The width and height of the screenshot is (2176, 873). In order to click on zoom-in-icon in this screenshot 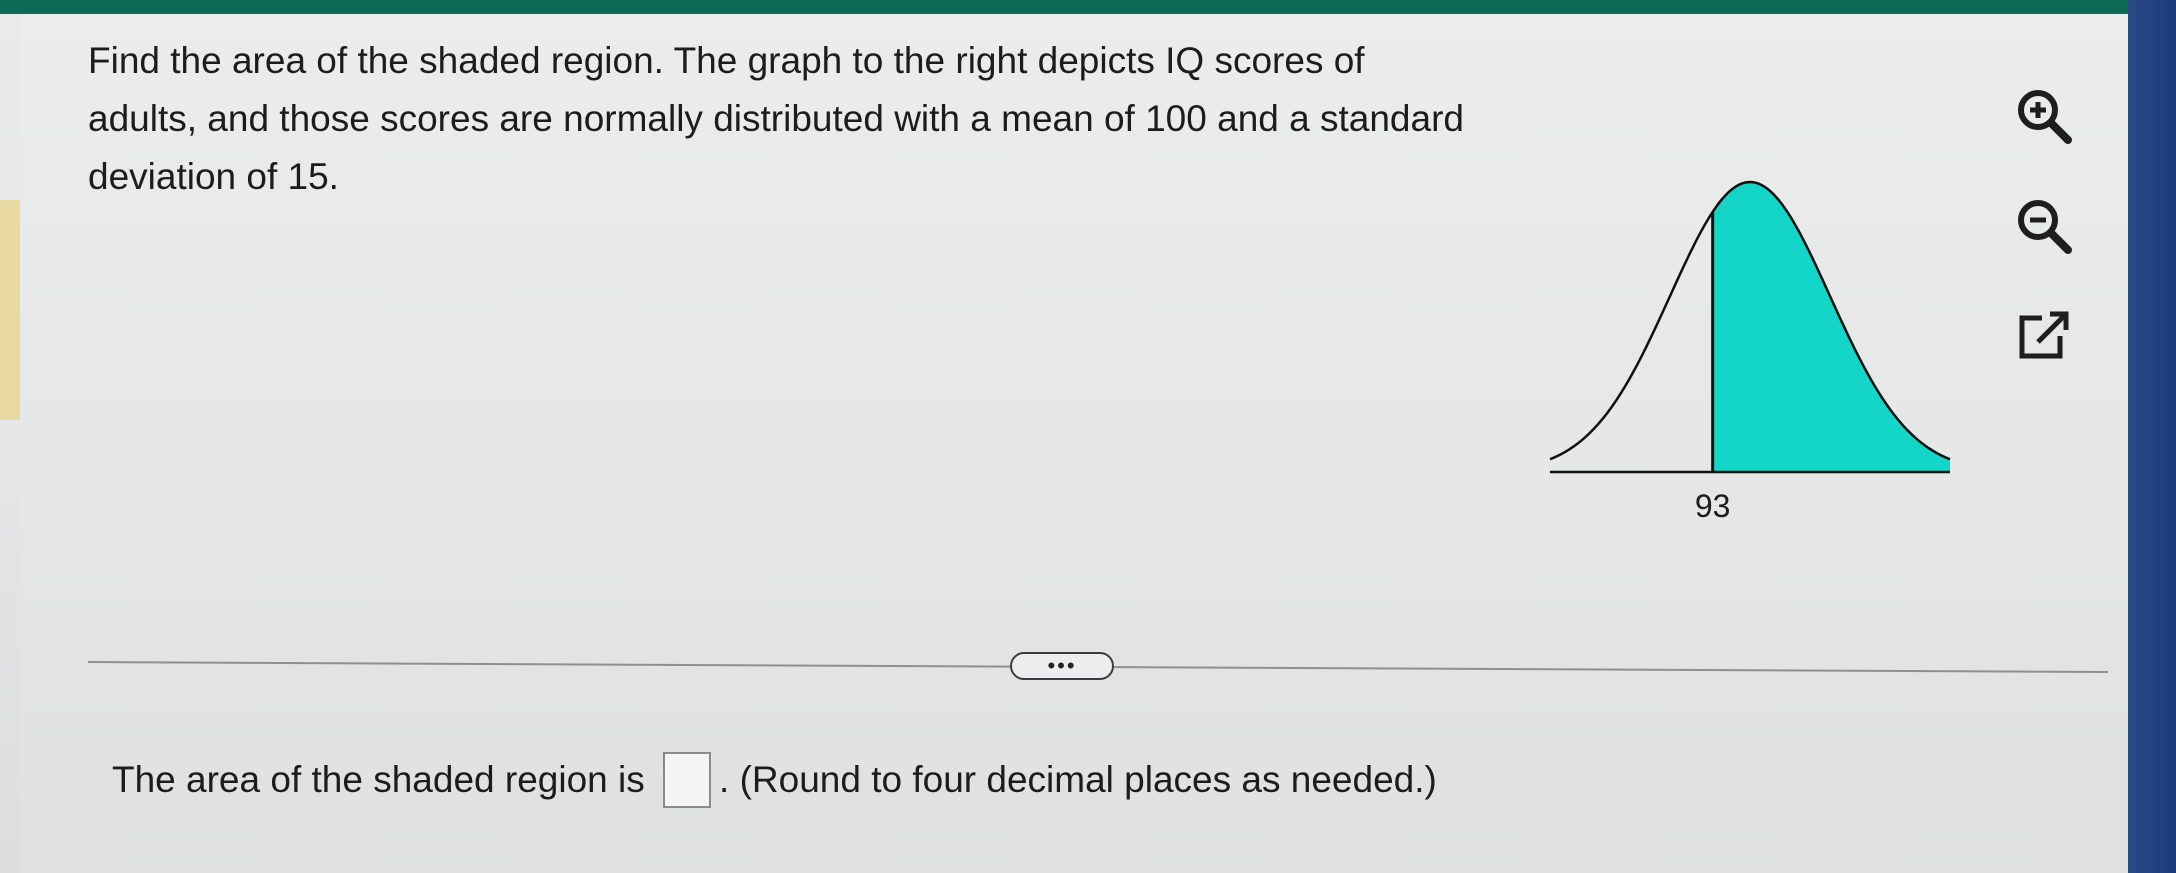, I will do `click(2044, 116)`.